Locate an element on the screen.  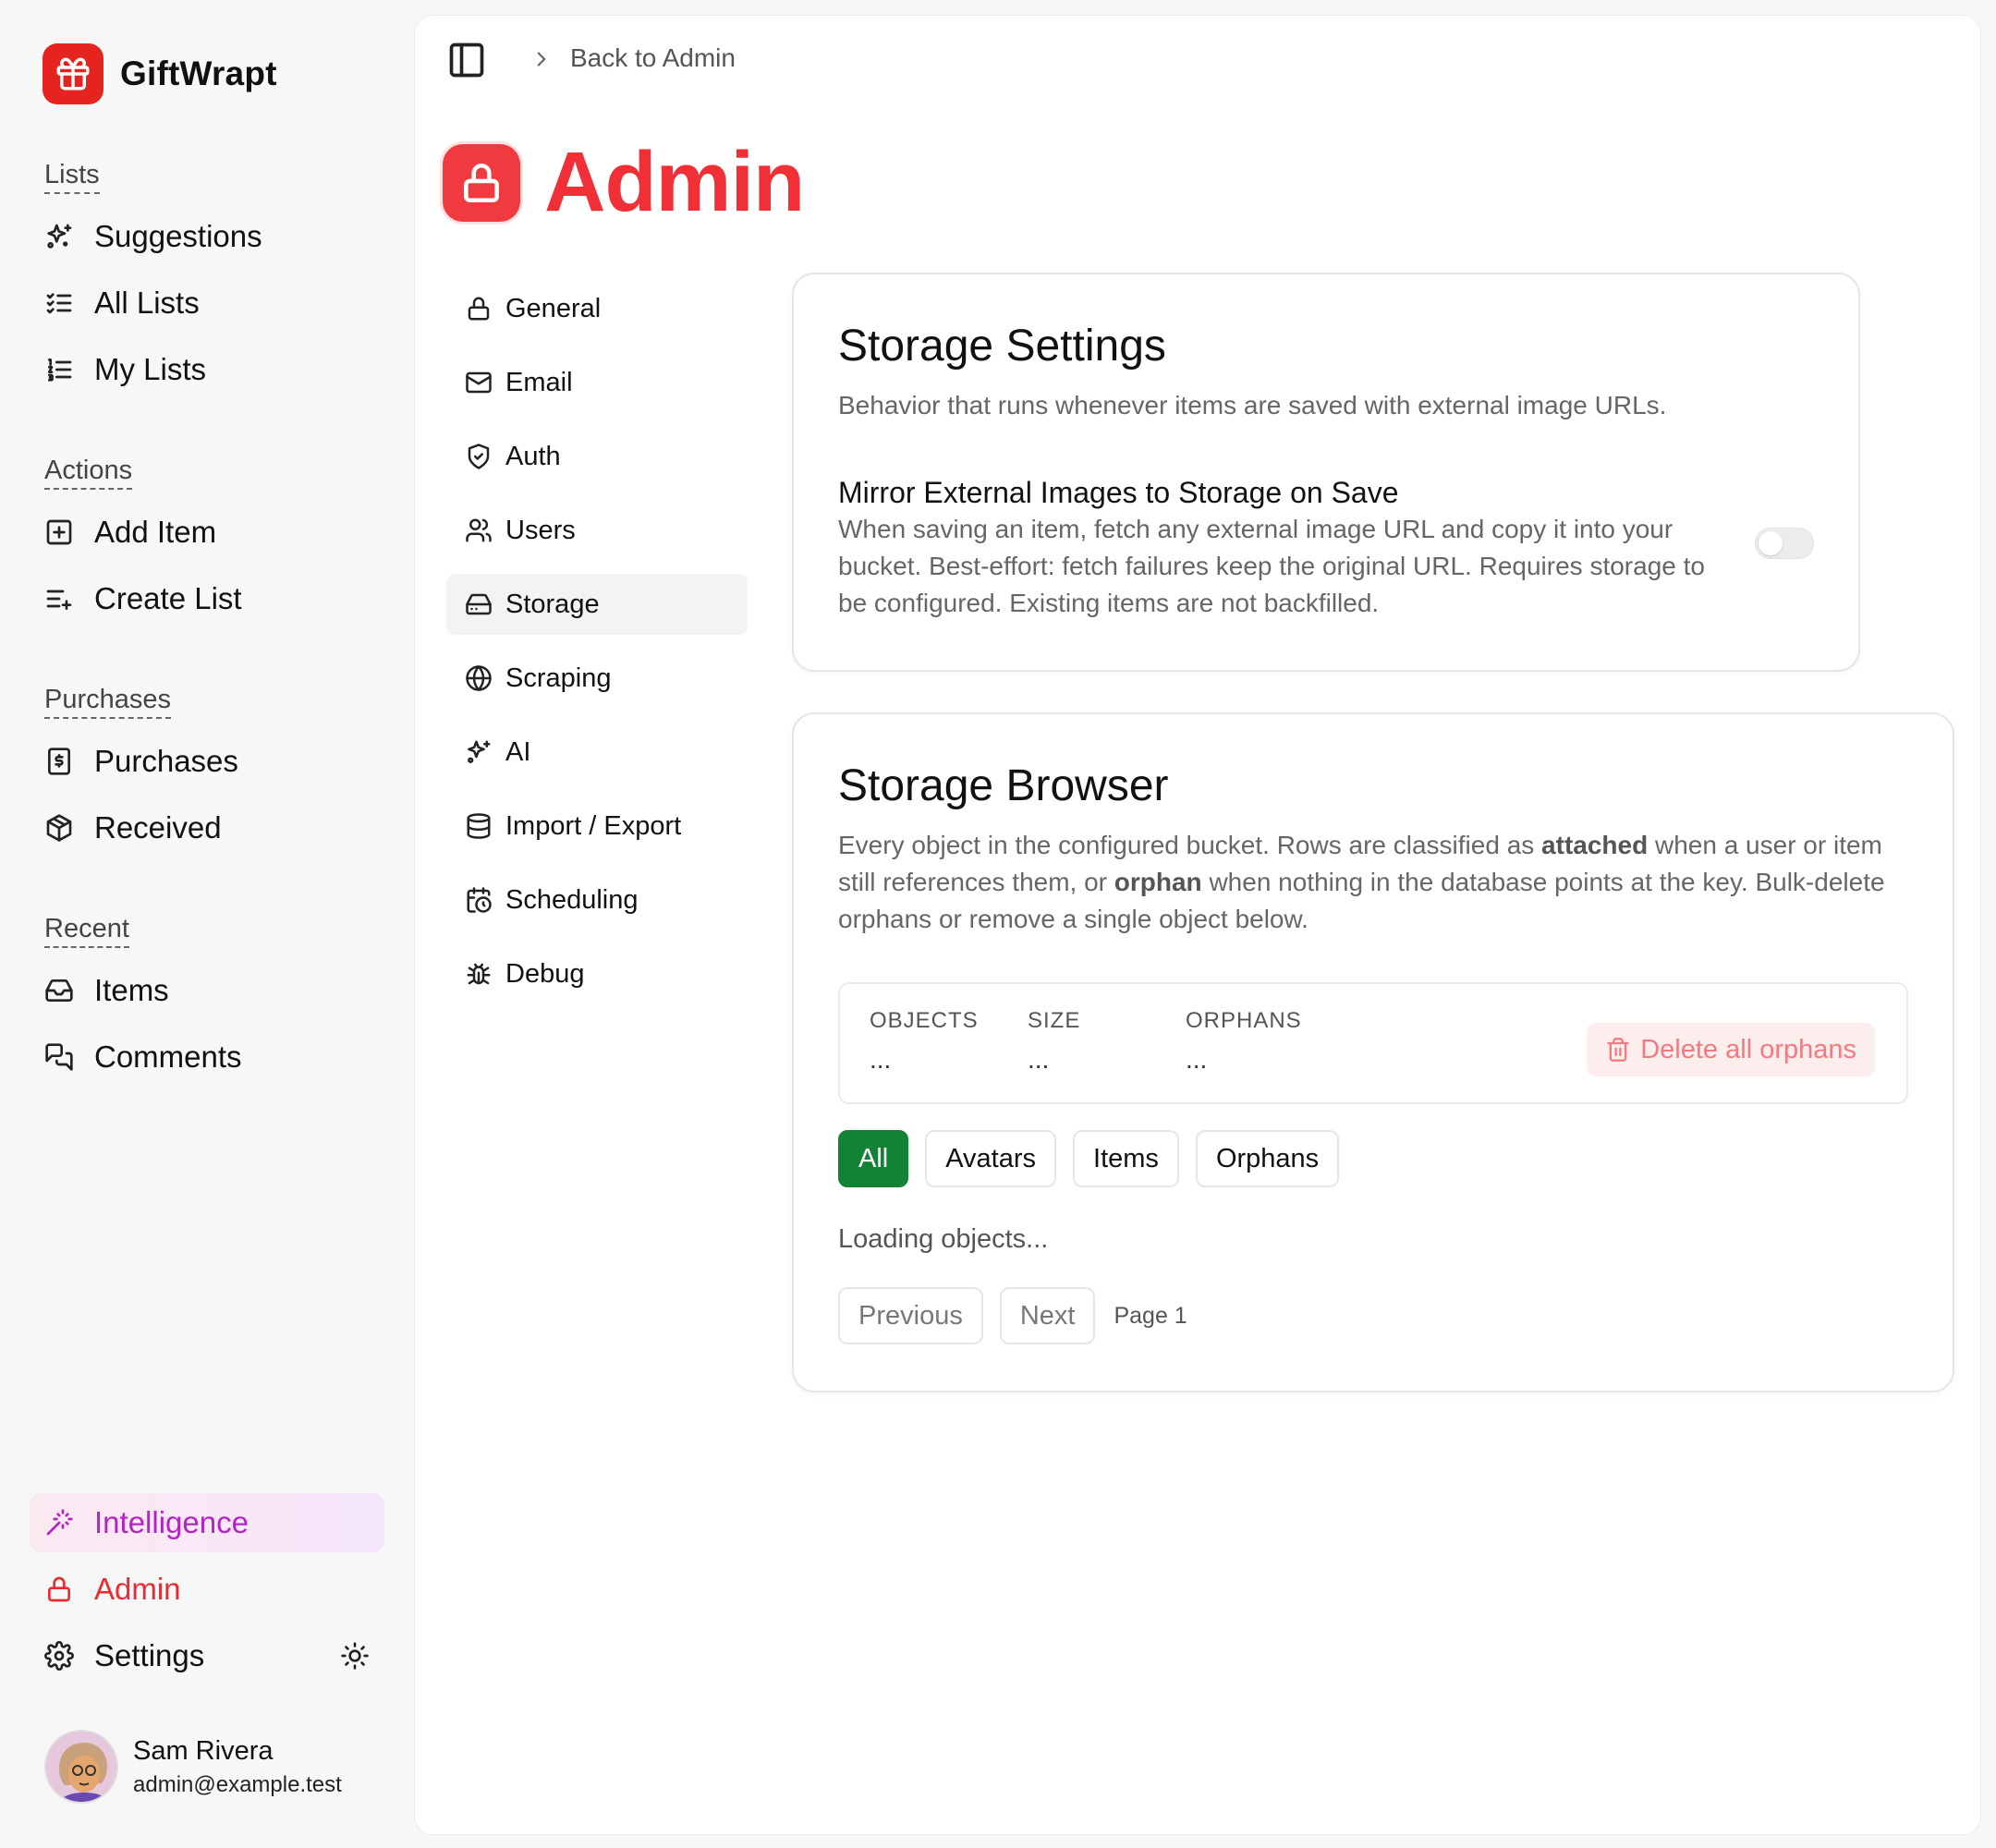
settings-nav-label: Scheduling is located at coordinates (572, 899).